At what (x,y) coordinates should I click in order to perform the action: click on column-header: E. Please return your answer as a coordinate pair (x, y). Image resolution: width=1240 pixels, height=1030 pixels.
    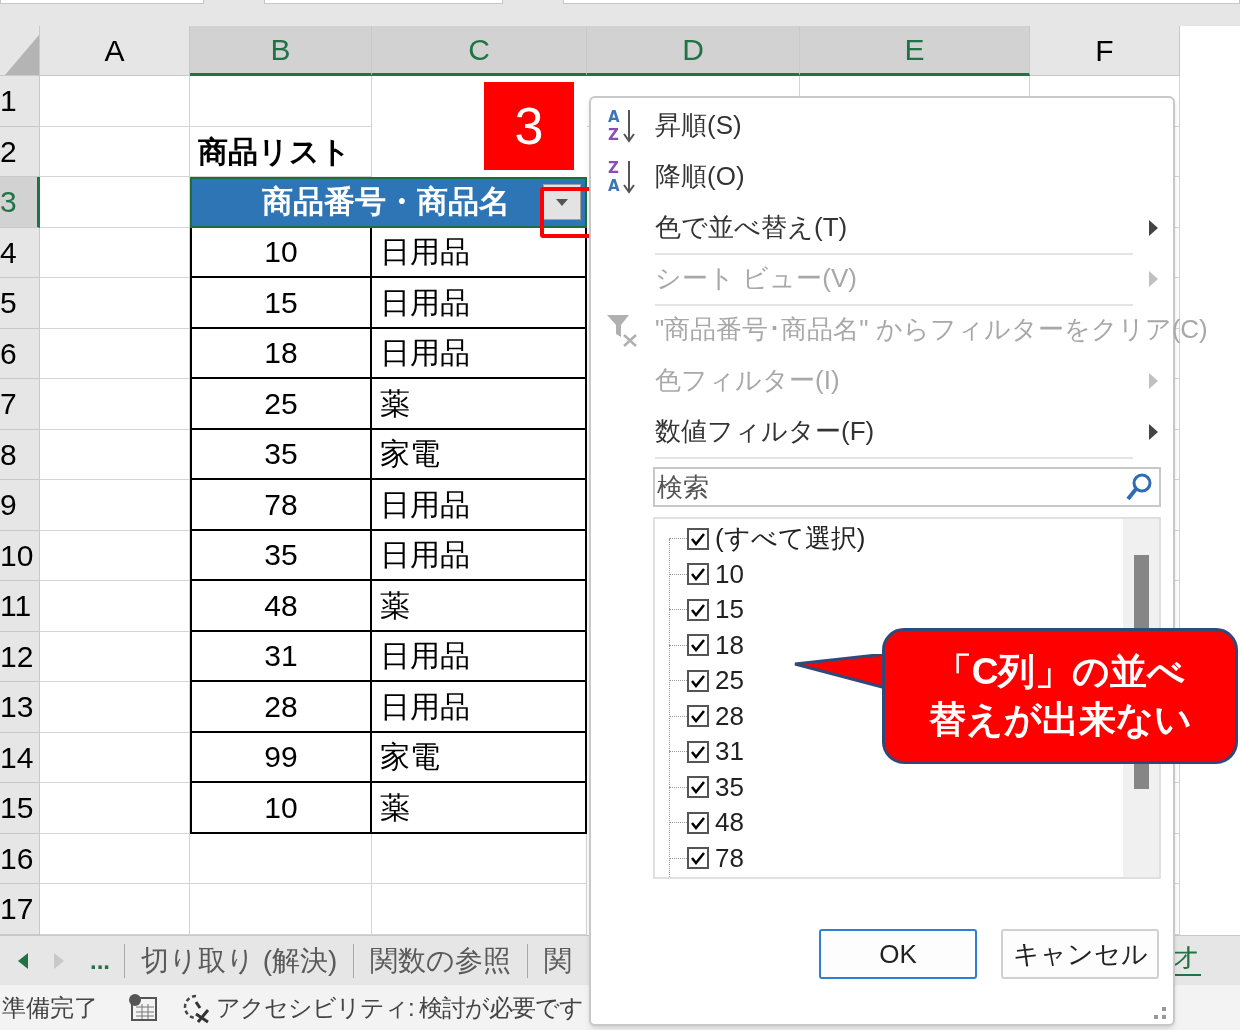
    Looking at the image, I should click on (915, 51).